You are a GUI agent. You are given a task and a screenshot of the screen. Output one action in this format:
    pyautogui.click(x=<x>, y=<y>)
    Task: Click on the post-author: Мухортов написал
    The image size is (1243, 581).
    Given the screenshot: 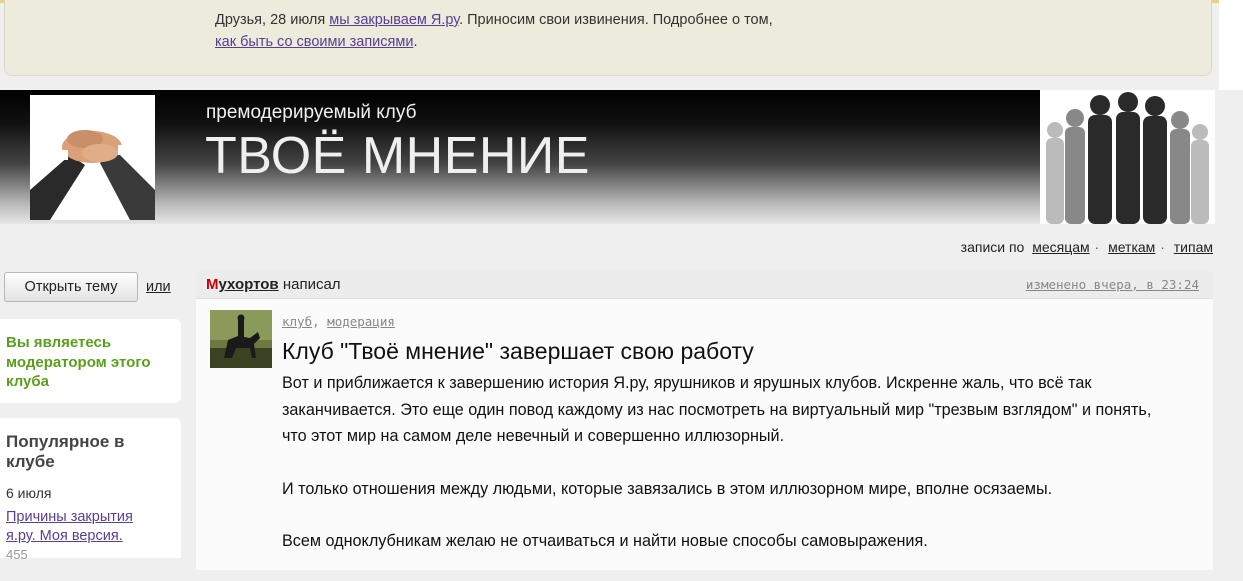 What is the action you would take?
    pyautogui.click(x=273, y=284)
    